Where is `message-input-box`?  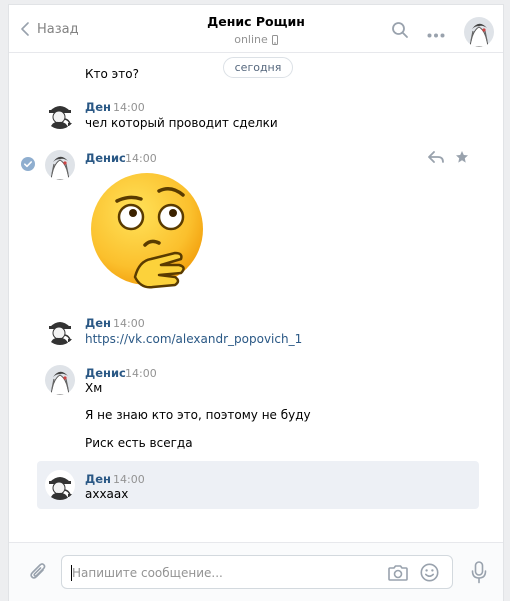 message-input-box is located at coordinates (257, 572).